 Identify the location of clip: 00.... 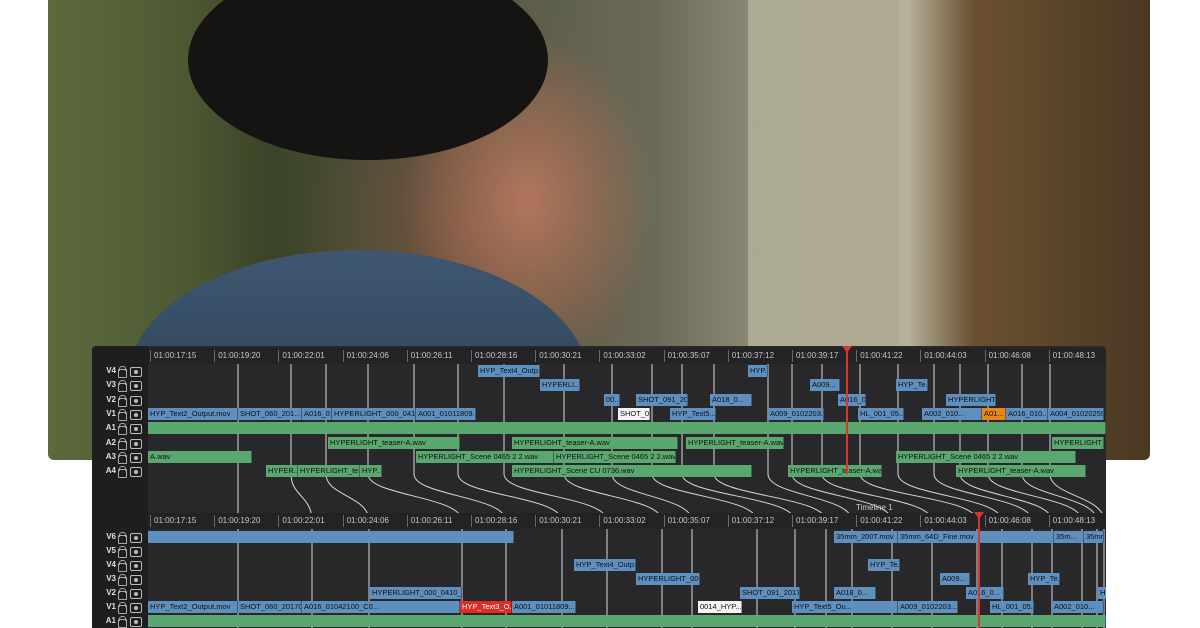
(612, 399).